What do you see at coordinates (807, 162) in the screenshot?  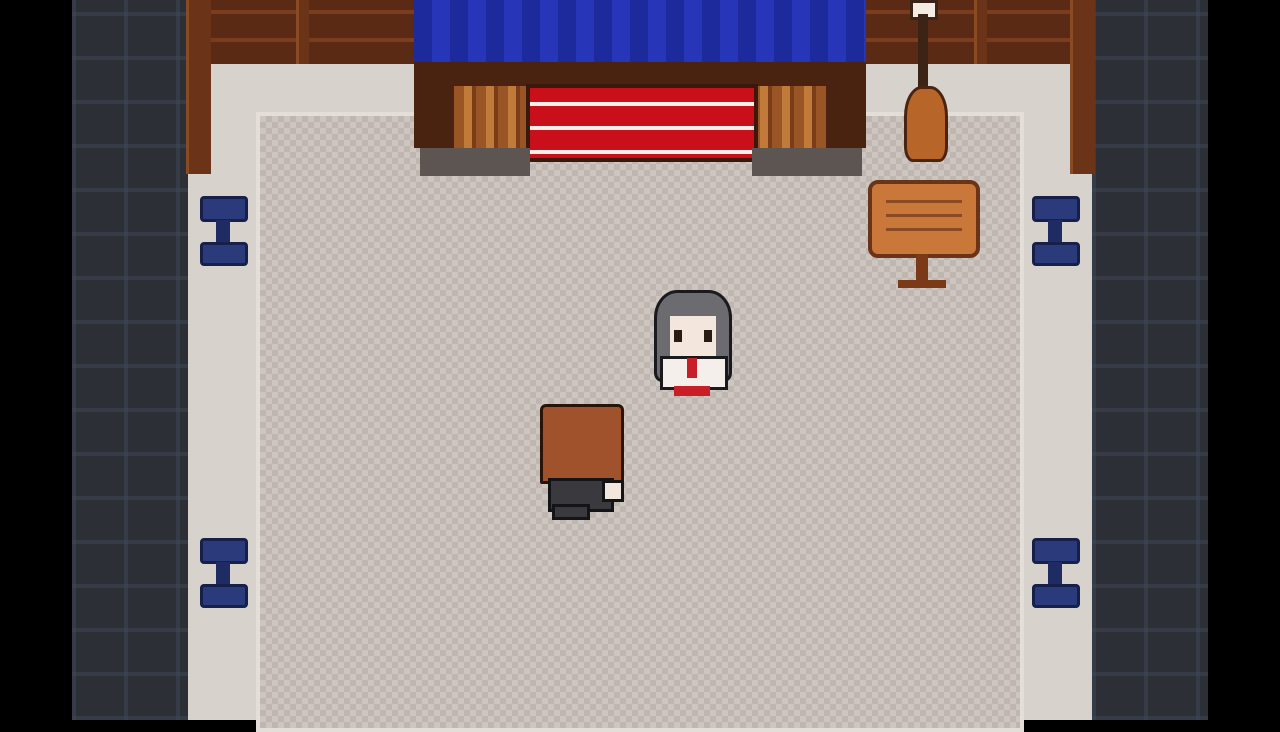 I see `stage-step-right` at bounding box center [807, 162].